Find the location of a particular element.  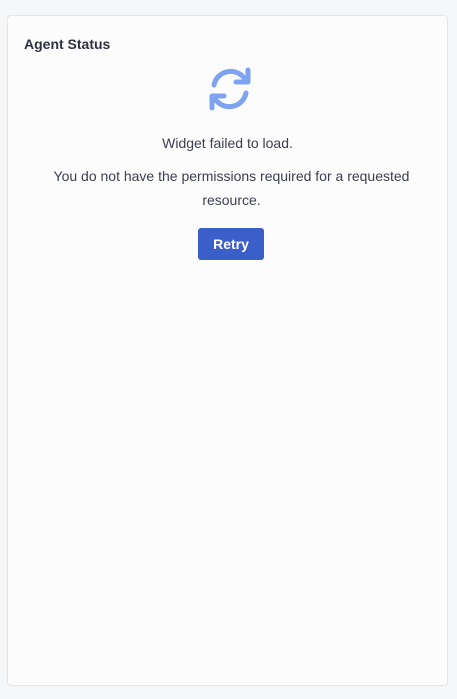

retry-button: Retry is located at coordinates (231, 244).